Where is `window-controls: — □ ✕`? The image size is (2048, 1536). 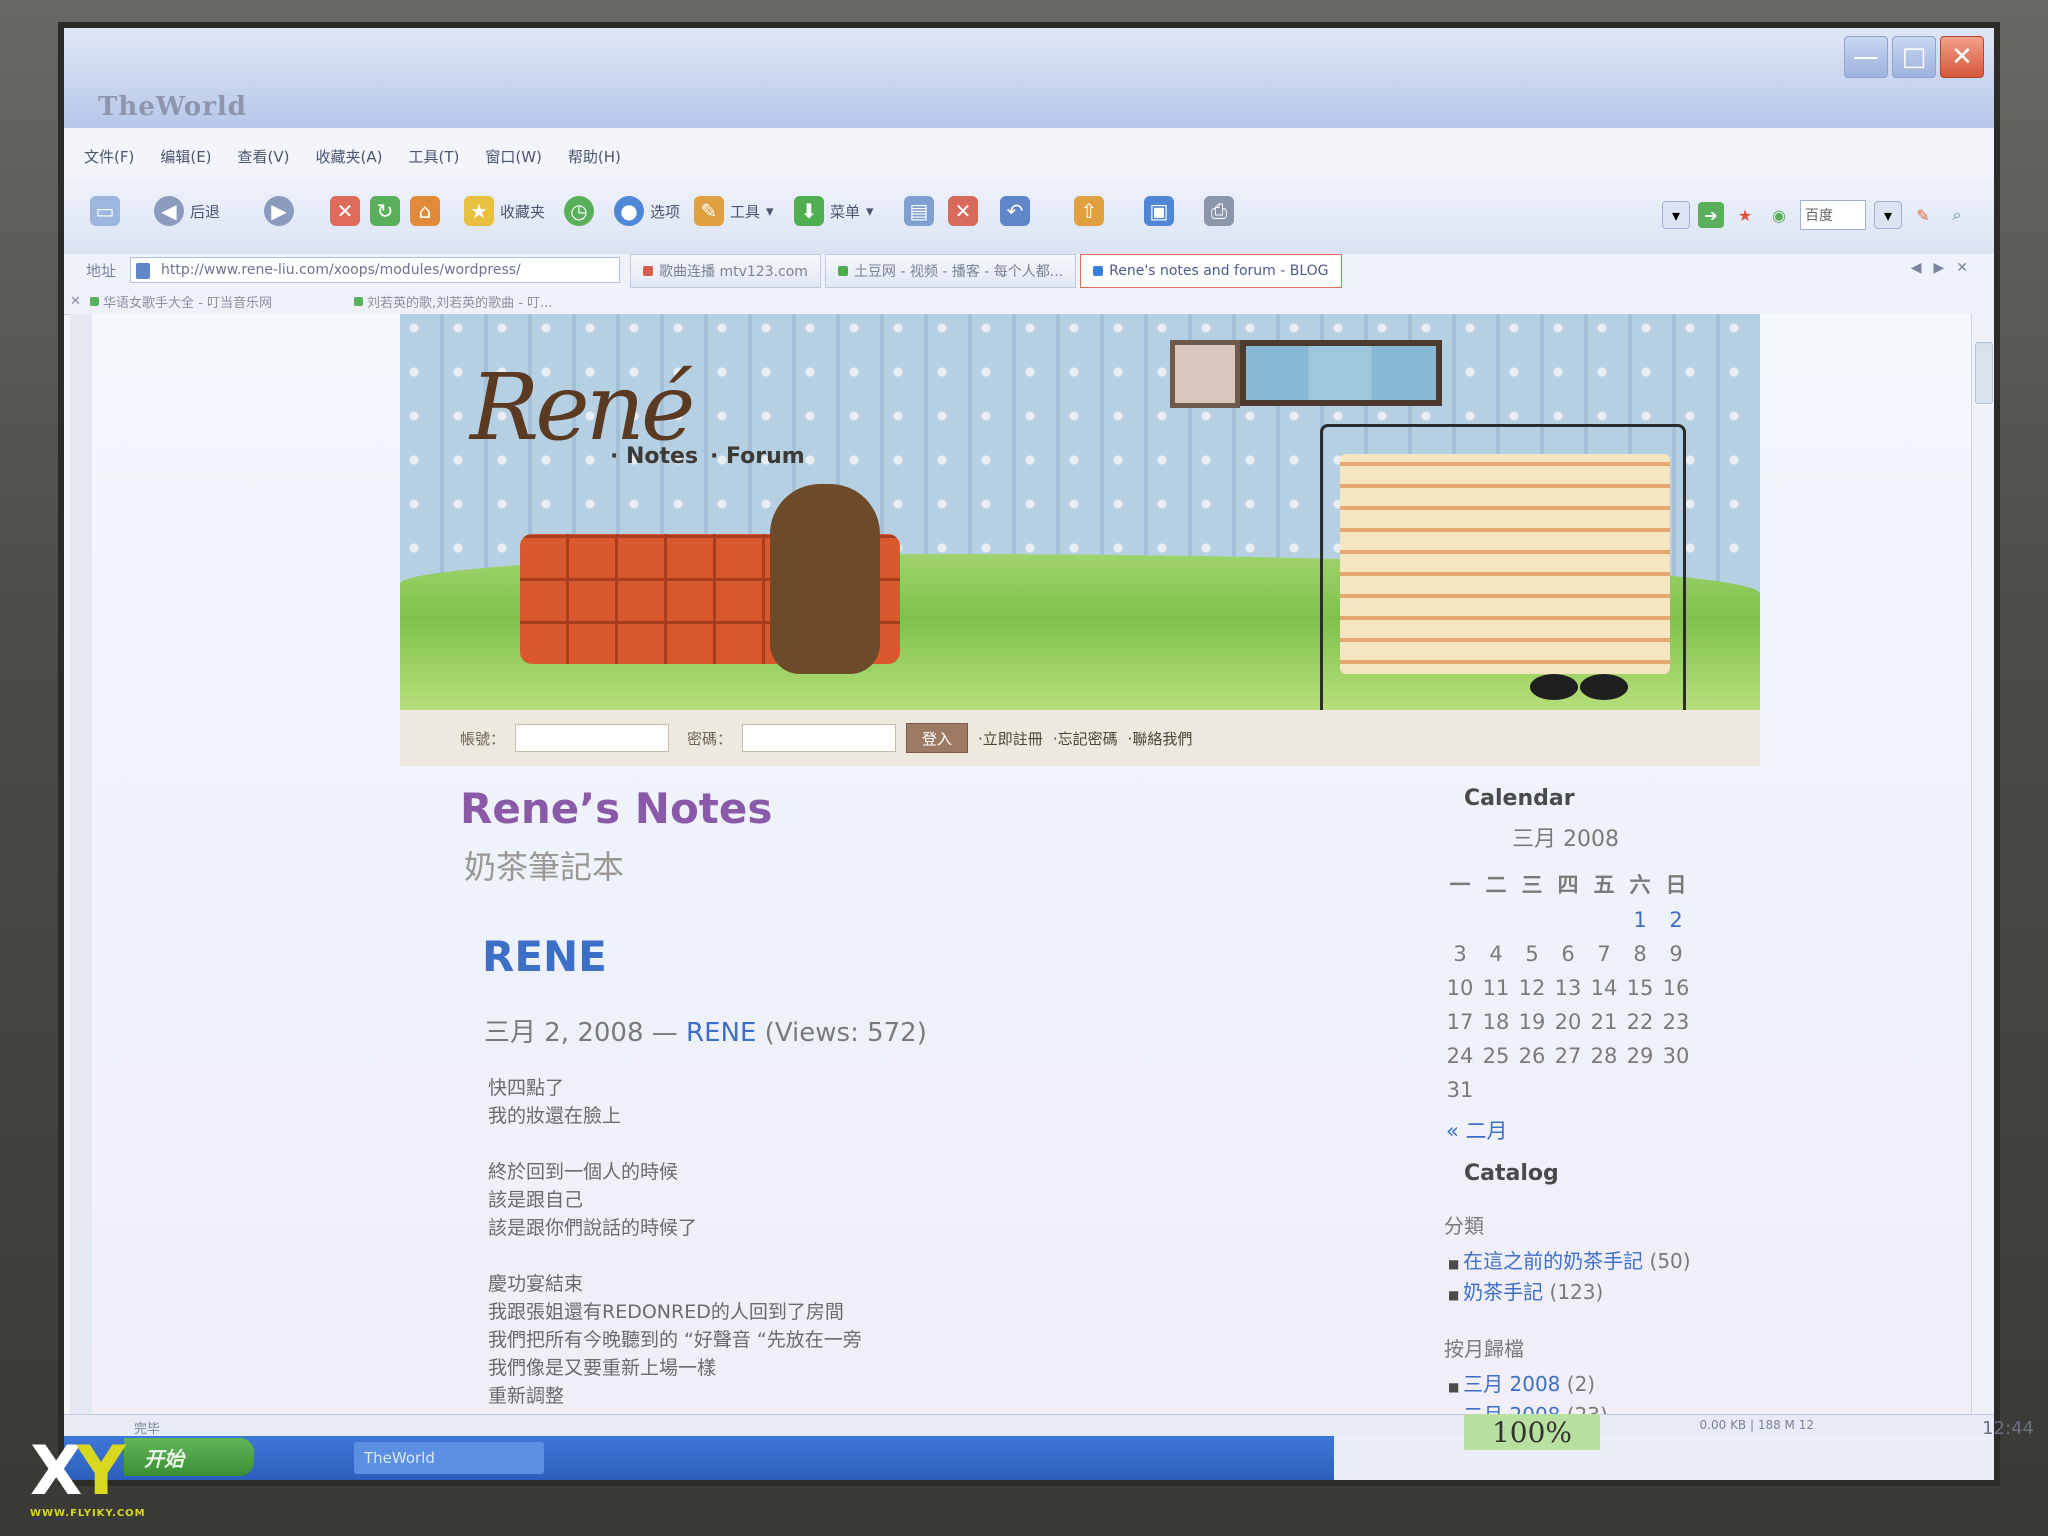 window-controls: — □ ✕ is located at coordinates (1914, 57).